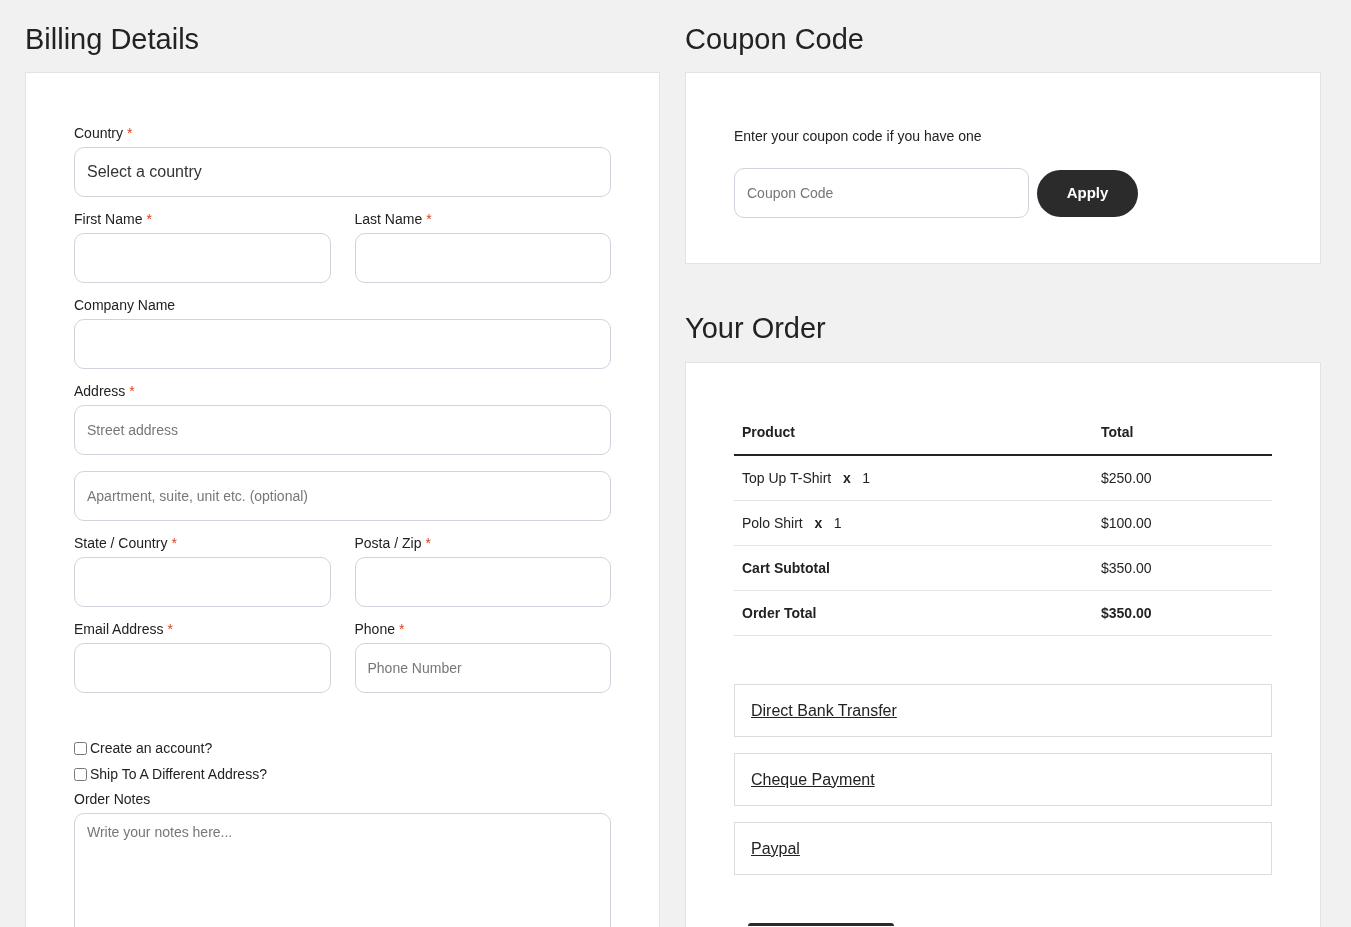 This screenshot has height=927, width=1351. Describe the element at coordinates (1126, 478) in the screenshot. I see `table-cell-text: $250.00` at that location.